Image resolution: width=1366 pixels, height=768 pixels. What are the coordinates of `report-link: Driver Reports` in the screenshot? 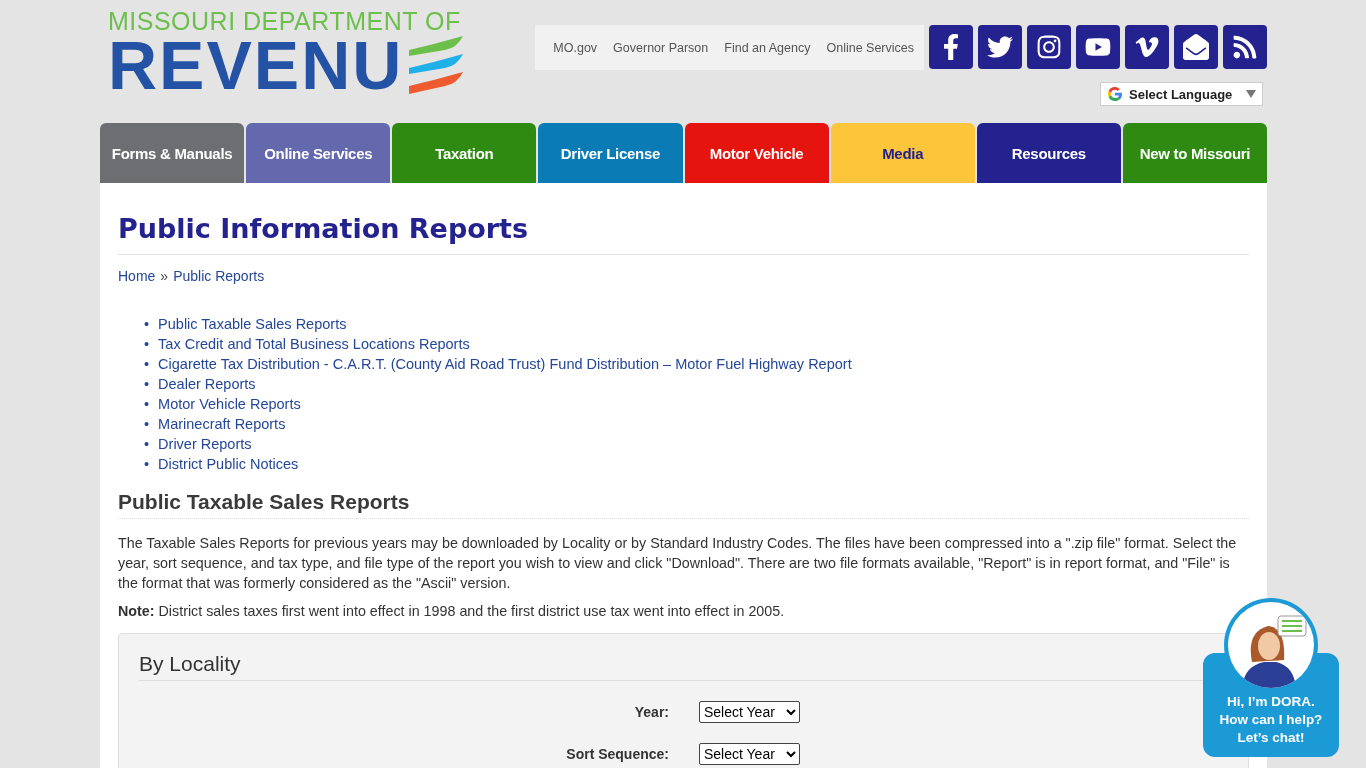 It's located at (205, 444).